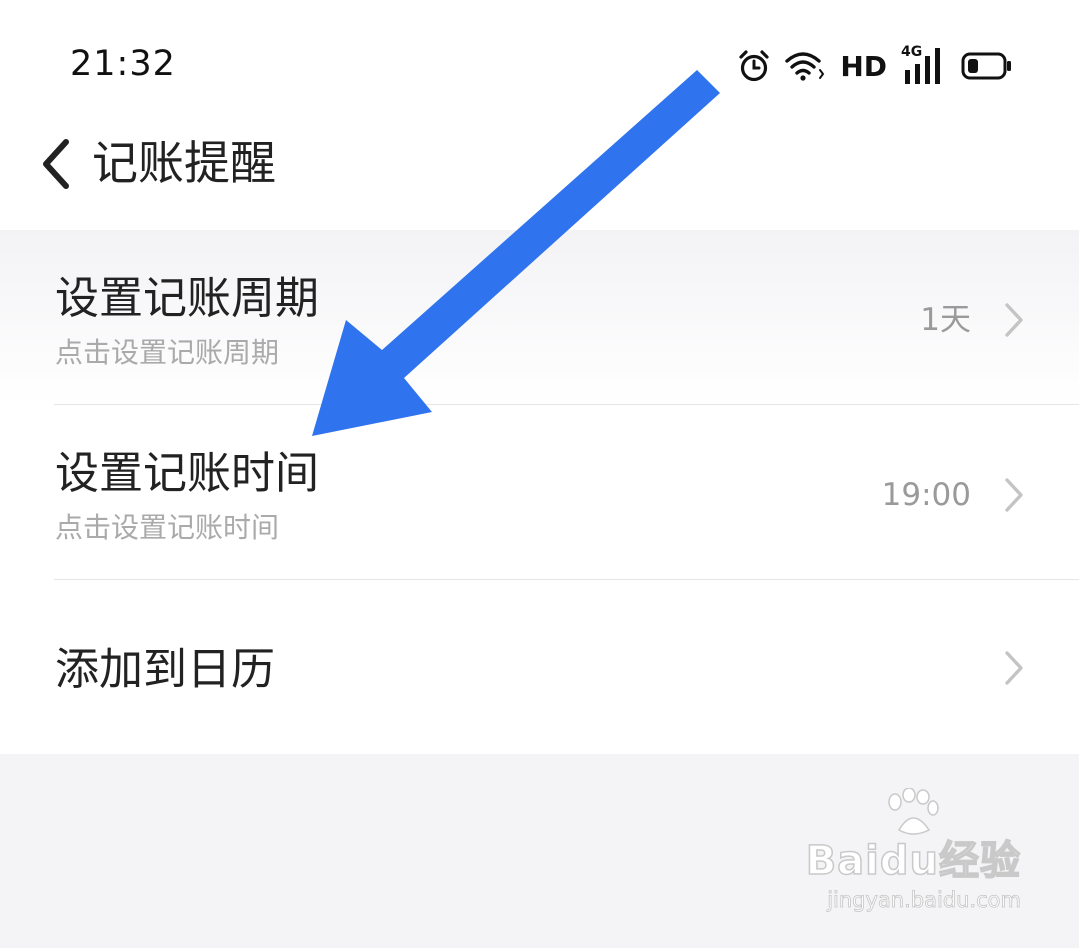 The image size is (1079, 948). What do you see at coordinates (924, 900) in the screenshot?
I see `watermark-url: jingyan.baidu.com` at bounding box center [924, 900].